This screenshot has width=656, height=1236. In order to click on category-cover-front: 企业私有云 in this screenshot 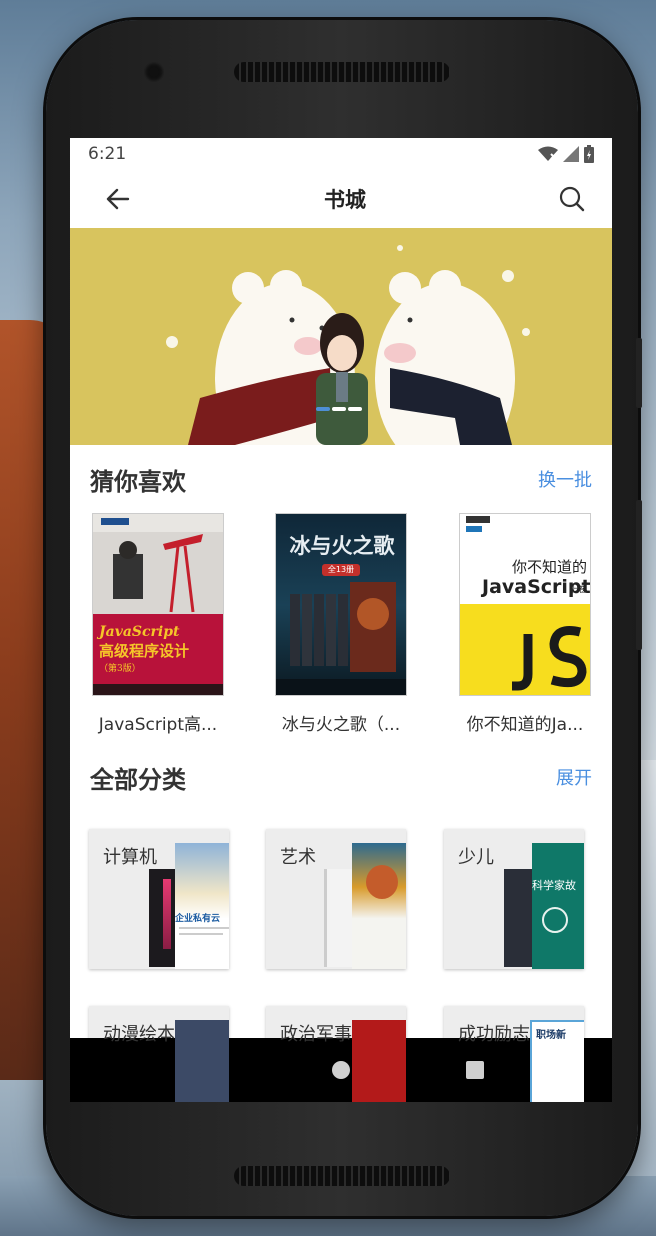, I will do `click(202, 906)`.